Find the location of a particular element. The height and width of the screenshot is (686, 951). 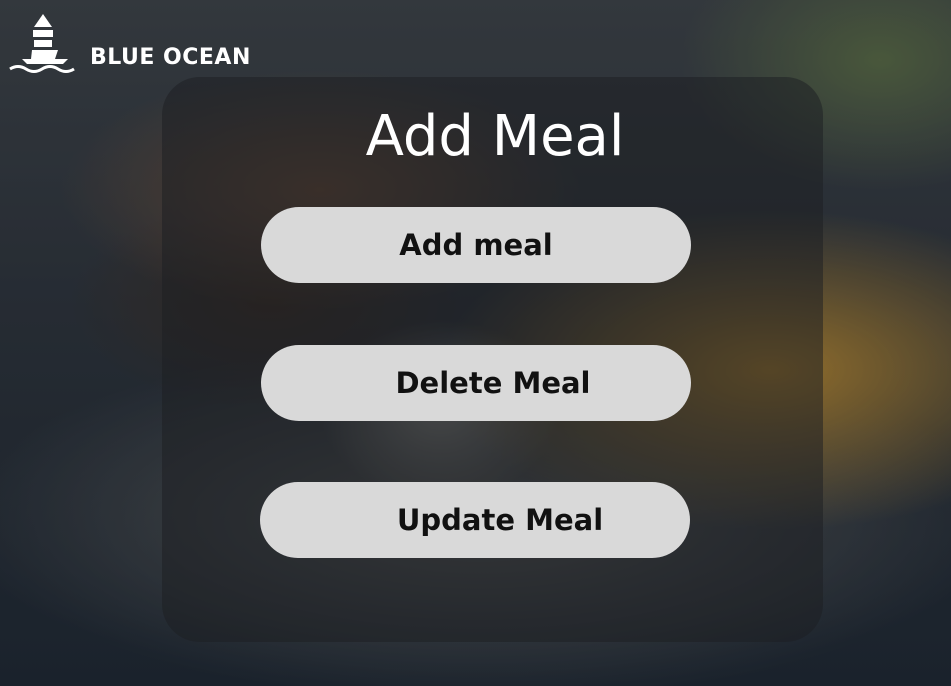

page-title: Add Meal is located at coordinates (495, 136).